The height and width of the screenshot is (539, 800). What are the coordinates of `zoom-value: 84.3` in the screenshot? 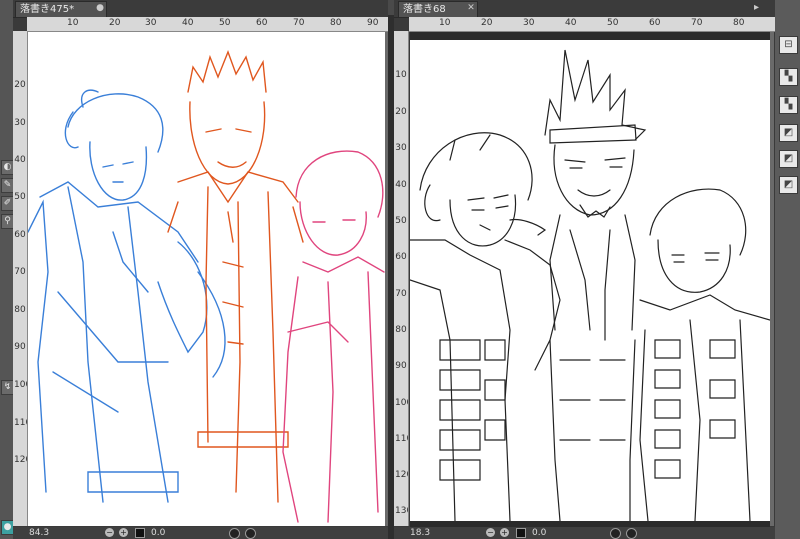 It's located at (39, 533).